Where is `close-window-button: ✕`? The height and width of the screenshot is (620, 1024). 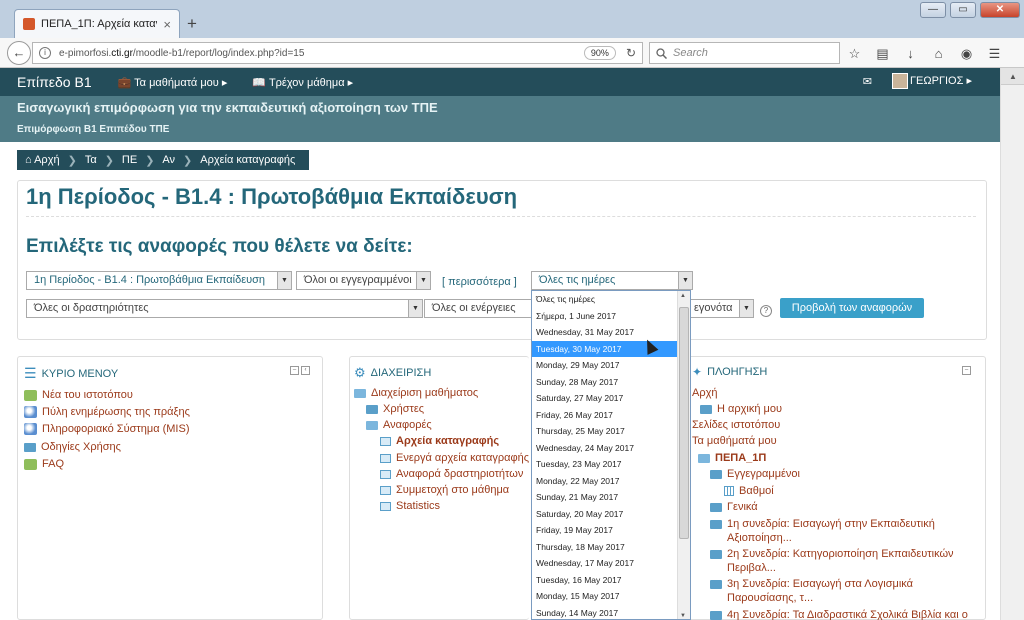
close-window-button: ✕ is located at coordinates (1000, 10).